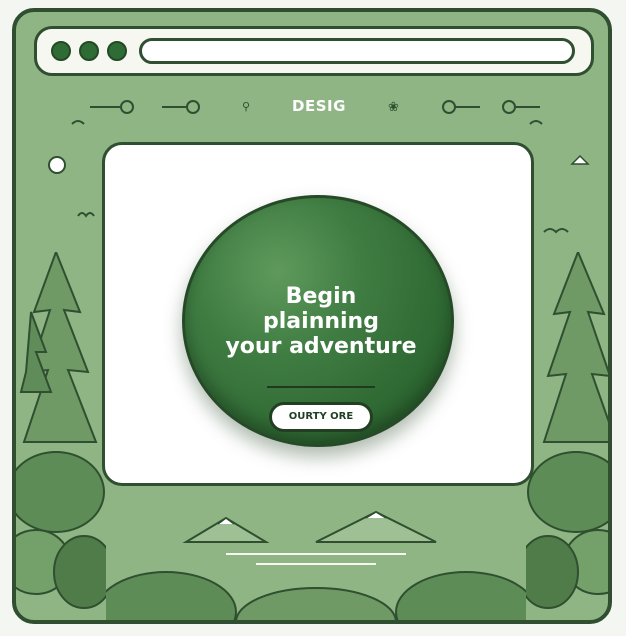 The width and height of the screenshot is (626, 636). Describe the element at coordinates (321, 387) in the screenshot. I see `divider` at that location.